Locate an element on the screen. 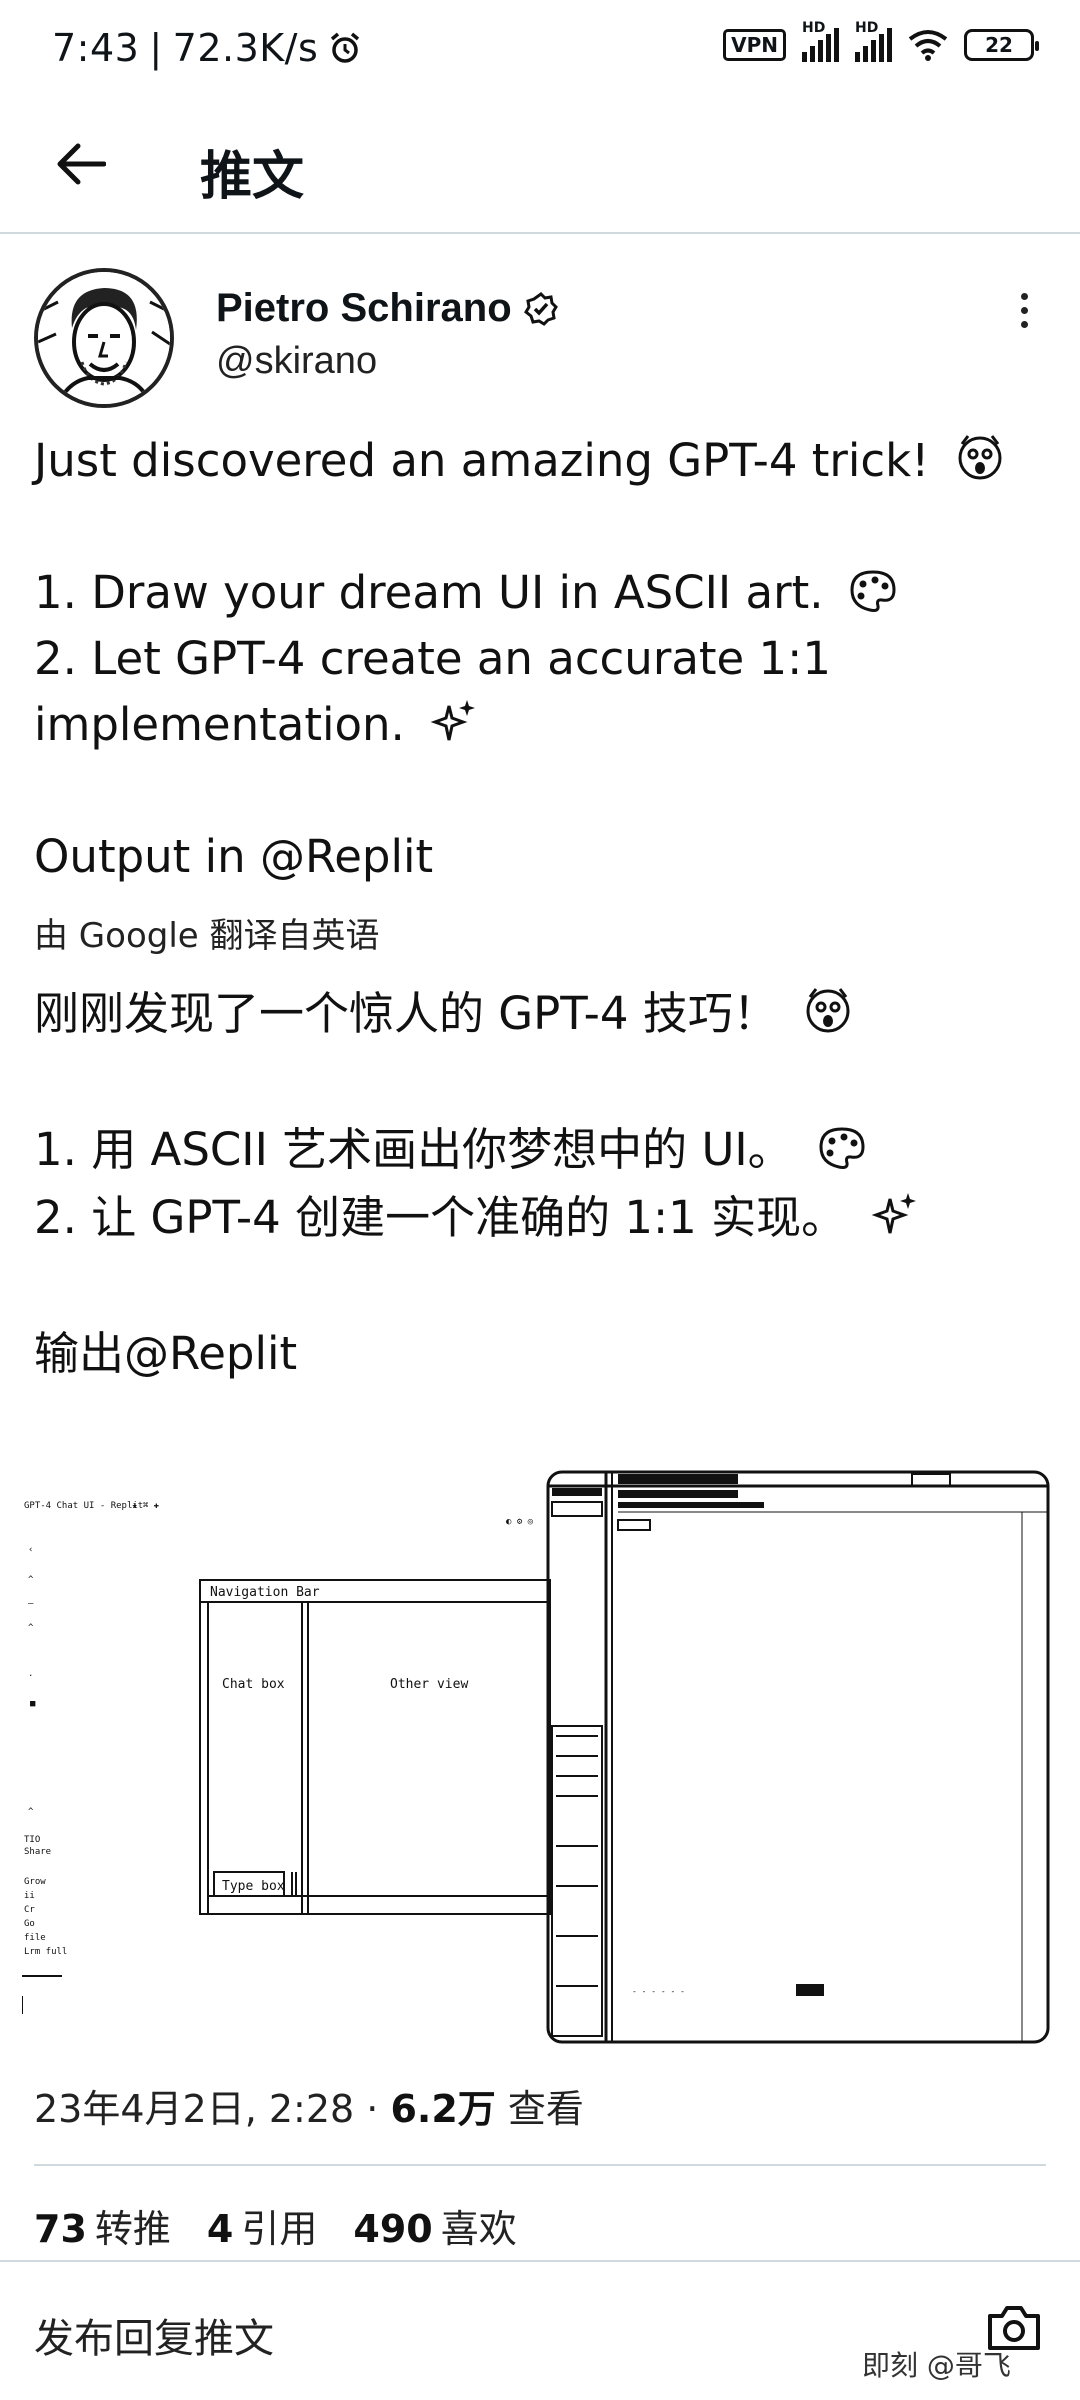  translated-line: 1. 用 ASCII 艺术画出你梦想中的 UI。 is located at coordinates (539, 1150).